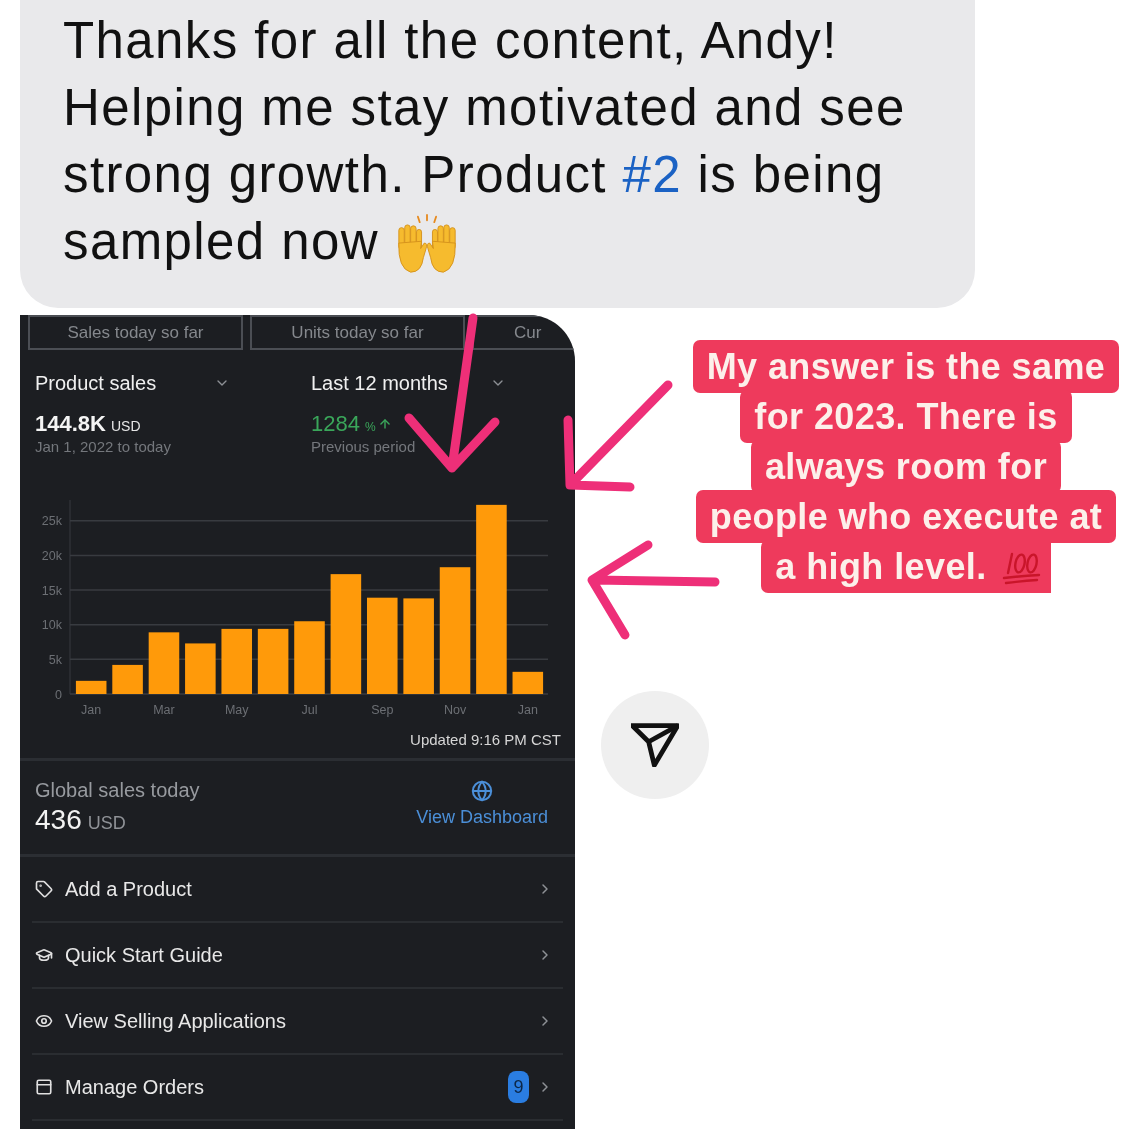 The image size is (1129, 1129). Describe the element at coordinates (408, 383) in the screenshot. I see `period-dropdown: Last 12 months` at that location.